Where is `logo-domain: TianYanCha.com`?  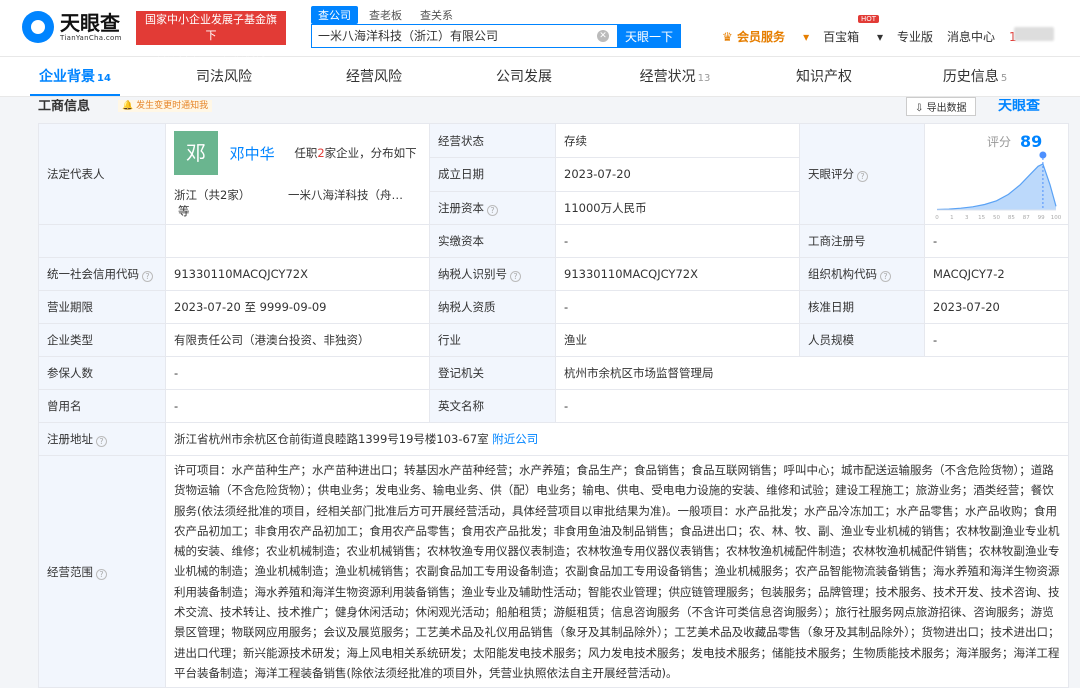 logo-domain: TianYanCha.com is located at coordinates (91, 38).